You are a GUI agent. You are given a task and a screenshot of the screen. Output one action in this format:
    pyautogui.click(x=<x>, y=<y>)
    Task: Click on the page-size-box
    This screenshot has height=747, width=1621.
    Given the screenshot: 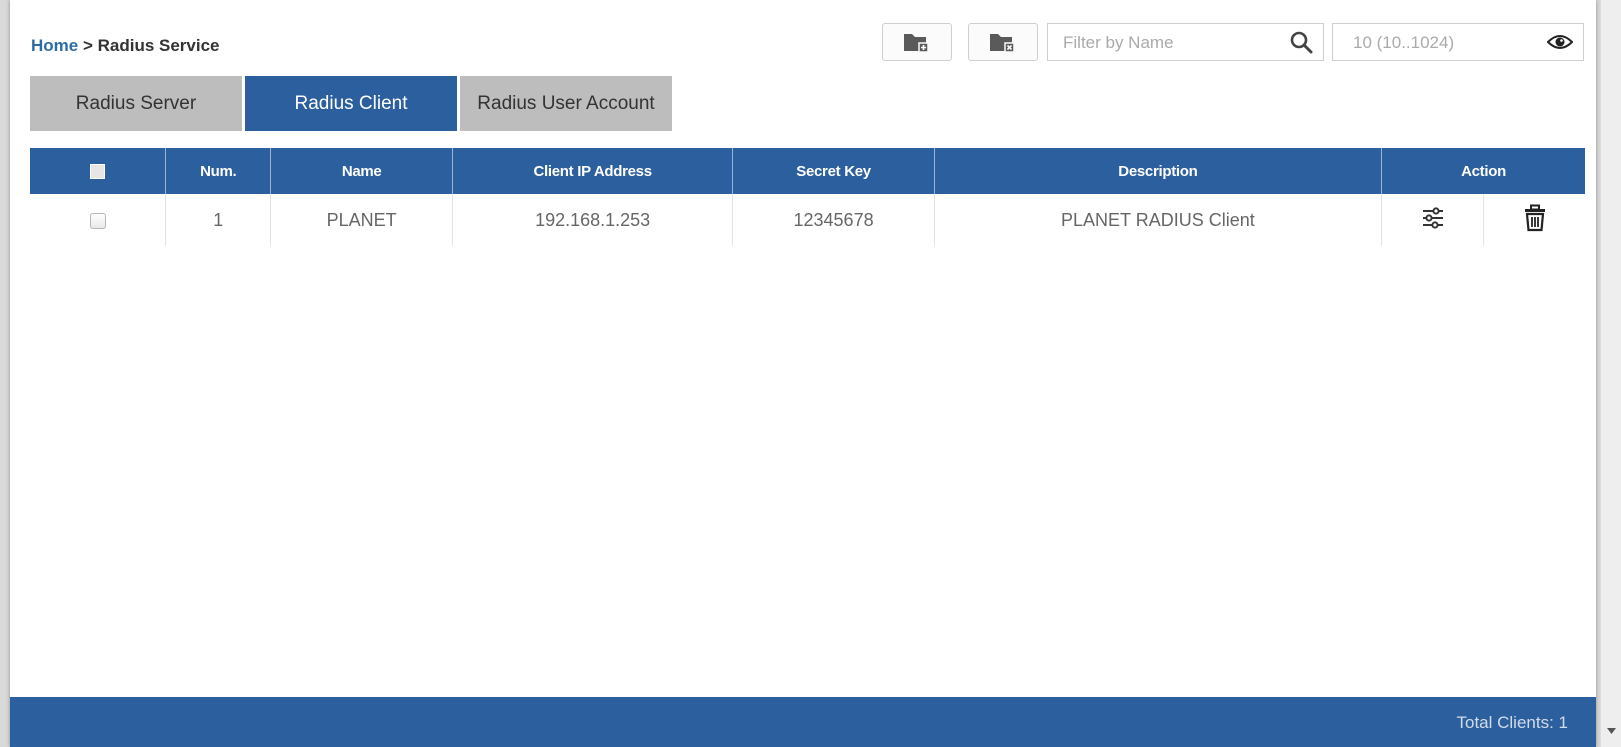 What is the action you would take?
    pyautogui.click(x=1458, y=42)
    